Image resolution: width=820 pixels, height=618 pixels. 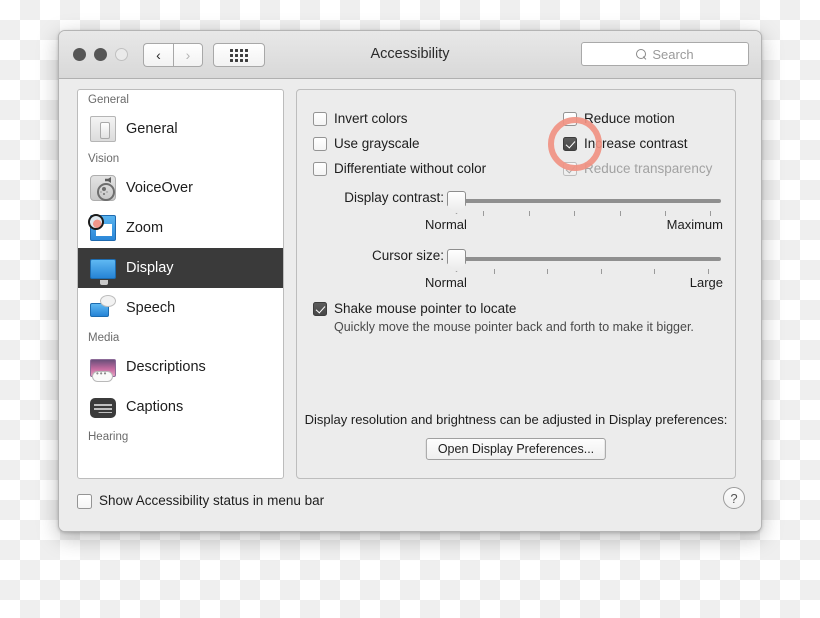 I want to click on shake-pointer-row: Shake mouse pointer to locate, so click(x=503, y=309).